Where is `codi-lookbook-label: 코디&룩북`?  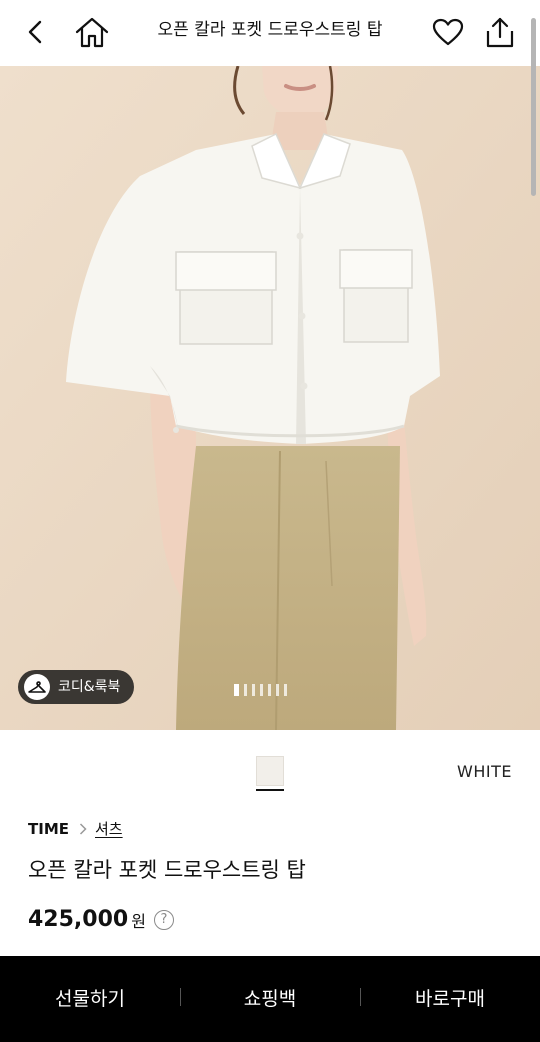
codi-lookbook-label: 코디&룩북 is located at coordinates (89, 687).